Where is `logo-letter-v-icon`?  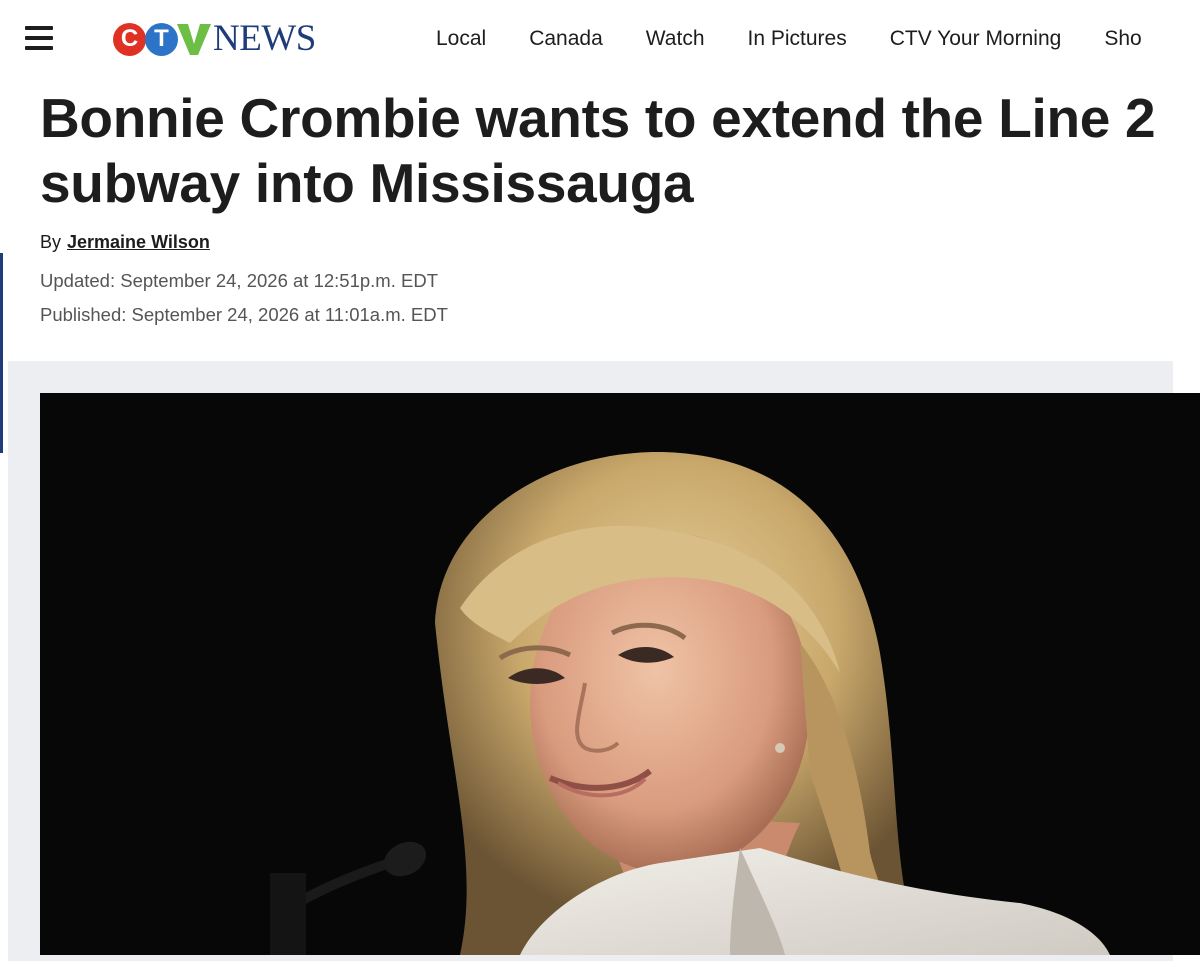 logo-letter-v-icon is located at coordinates (194, 39).